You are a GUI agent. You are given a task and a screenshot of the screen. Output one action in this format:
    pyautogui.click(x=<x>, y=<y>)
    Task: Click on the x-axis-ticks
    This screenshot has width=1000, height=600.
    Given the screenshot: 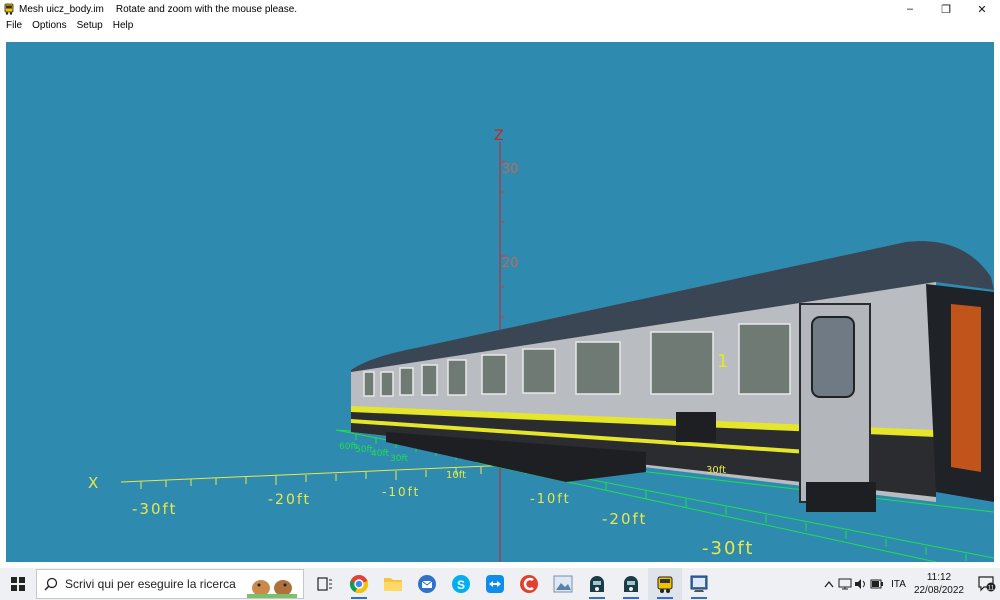 What is the action you would take?
    pyautogui.click(x=311, y=478)
    